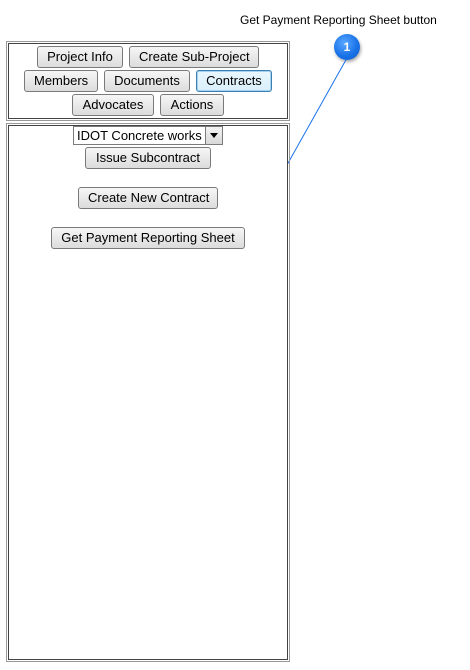 This screenshot has width=470, height=670. I want to click on contracts-button: Contracts, so click(234, 81).